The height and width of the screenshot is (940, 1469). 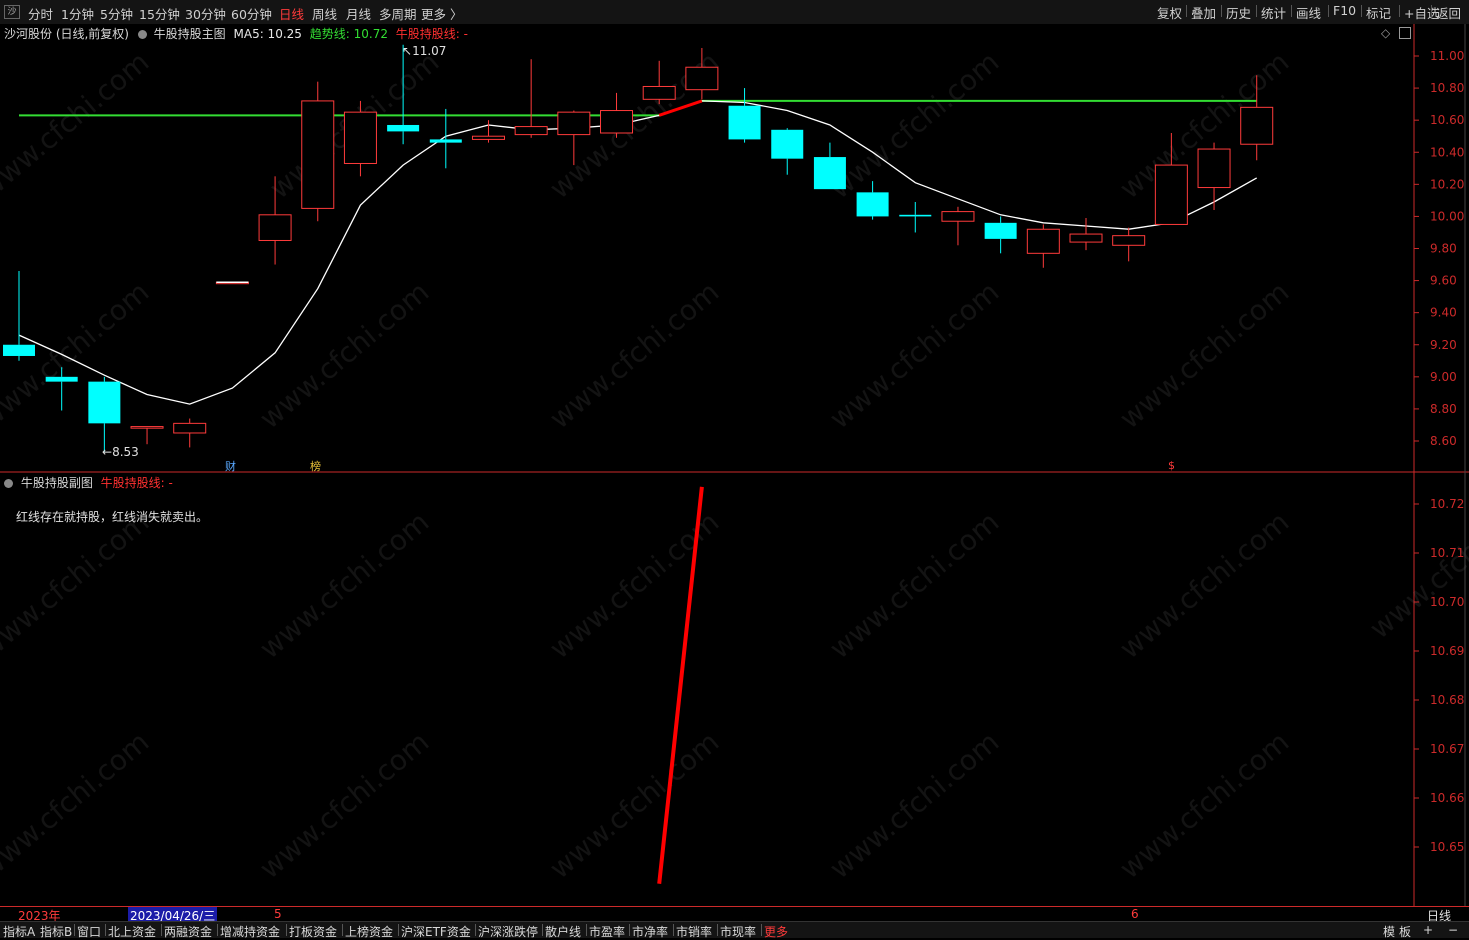 I want to click on indicator-tab-5: 增减持资金, so click(x=250, y=931).